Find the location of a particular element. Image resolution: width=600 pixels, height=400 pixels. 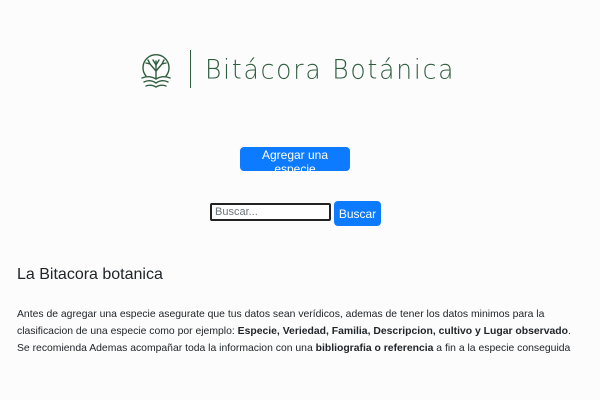

plant-book-icon is located at coordinates (156, 70).